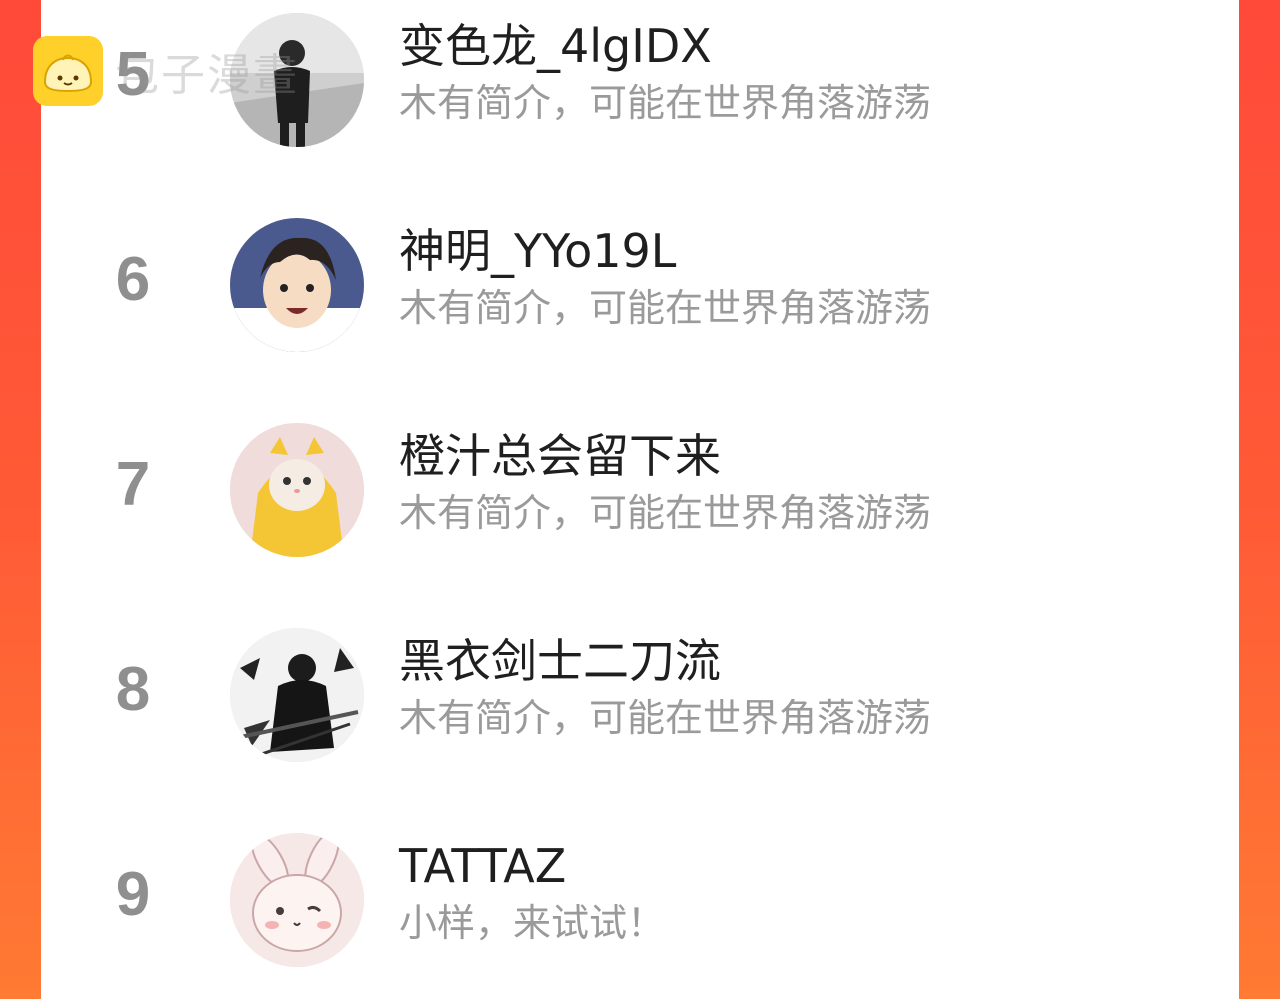 The height and width of the screenshot is (999, 1280). I want to click on rank-number: 6, so click(133, 279).